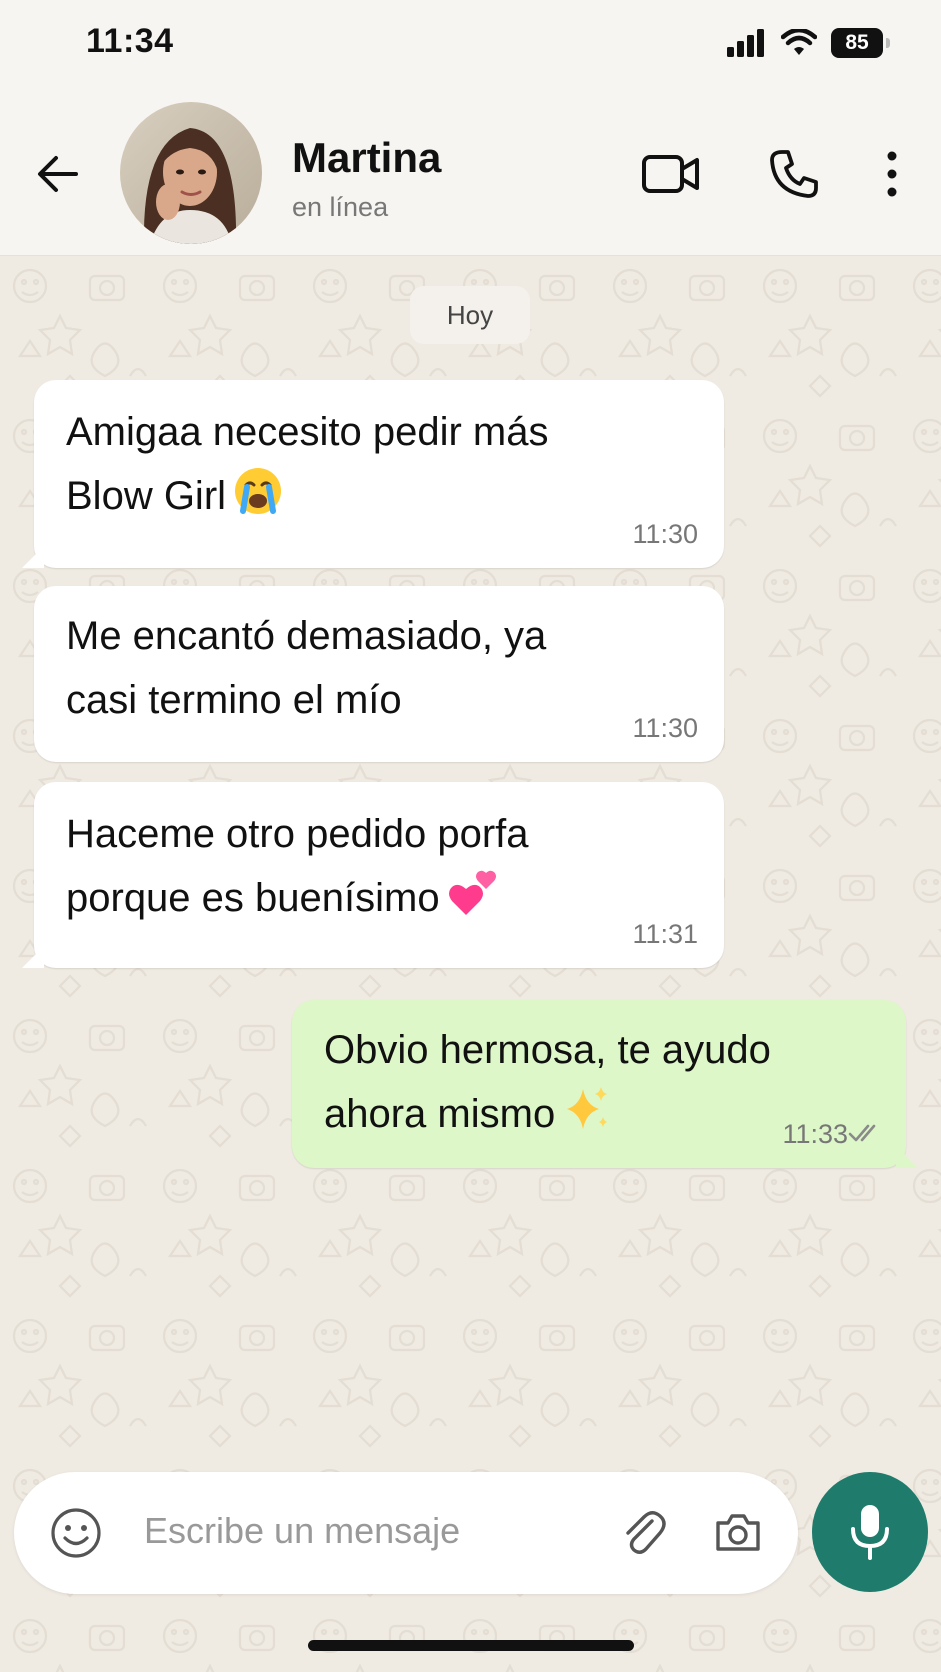 The width and height of the screenshot is (941, 1672). What do you see at coordinates (815, 1134) in the screenshot?
I see `message-time: 11:33` at bounding box center [815, 1134].